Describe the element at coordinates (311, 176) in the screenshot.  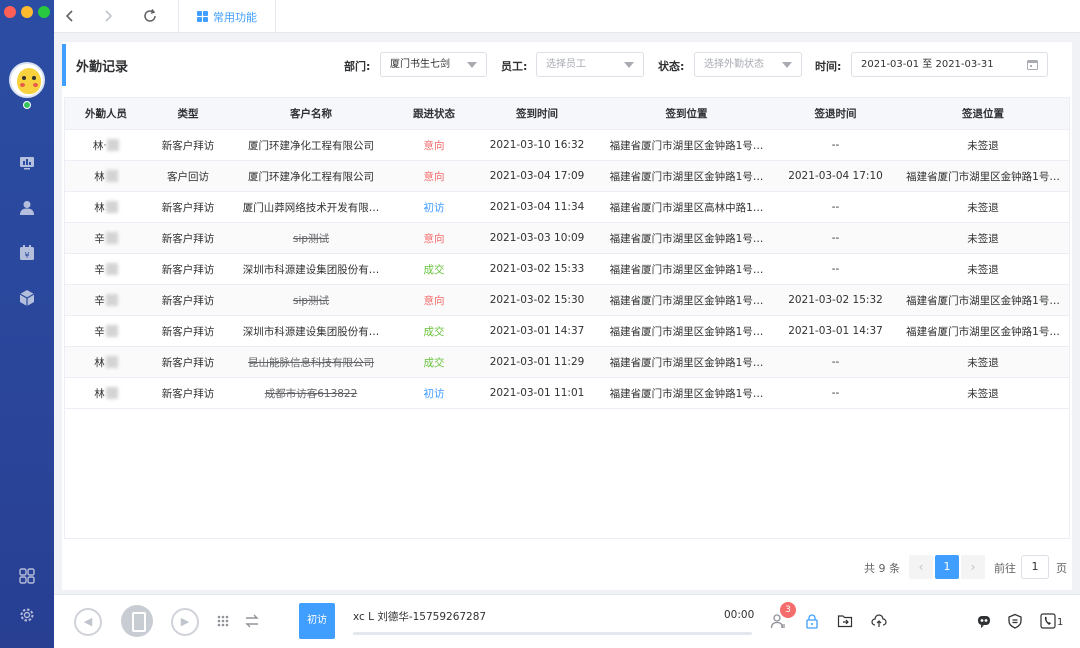
I see `cell-customer: 厦门环建净化工程有限公司` at that location.